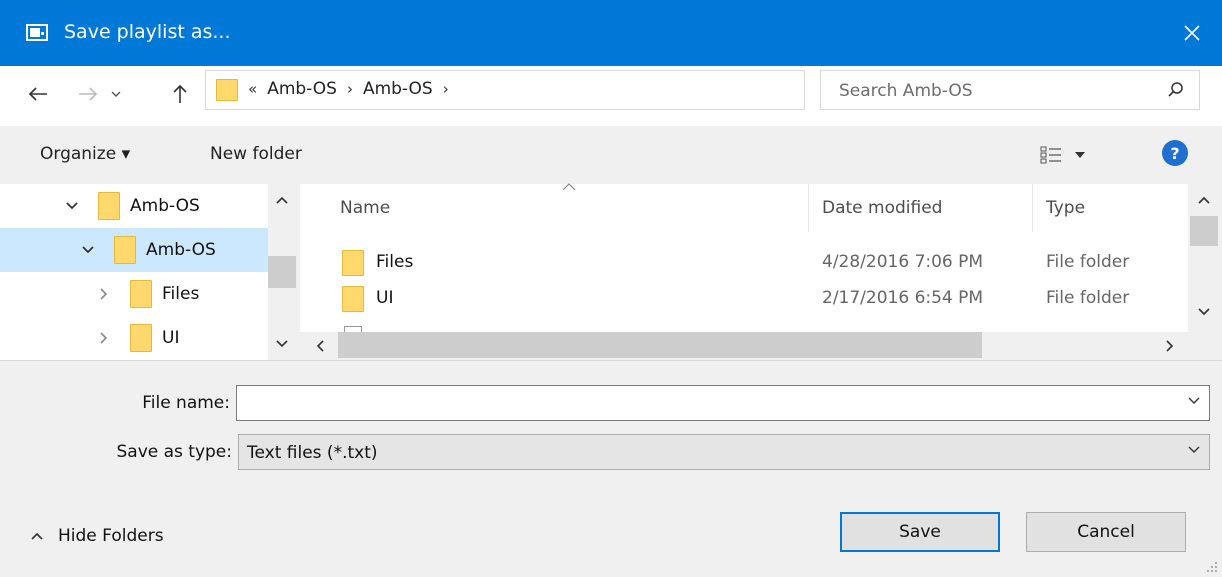 The image size is (1222, 577). What do you see at coordinates (1175, 153) in the screenshot?
I see `help-button: ?` at bounding box center [1175, 153].